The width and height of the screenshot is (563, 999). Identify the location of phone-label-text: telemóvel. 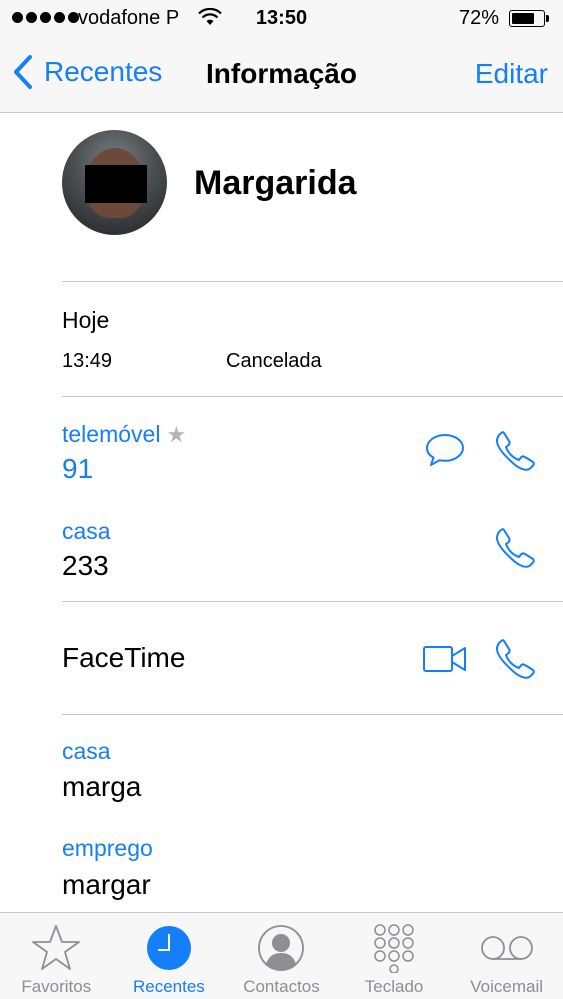
(111, 434).